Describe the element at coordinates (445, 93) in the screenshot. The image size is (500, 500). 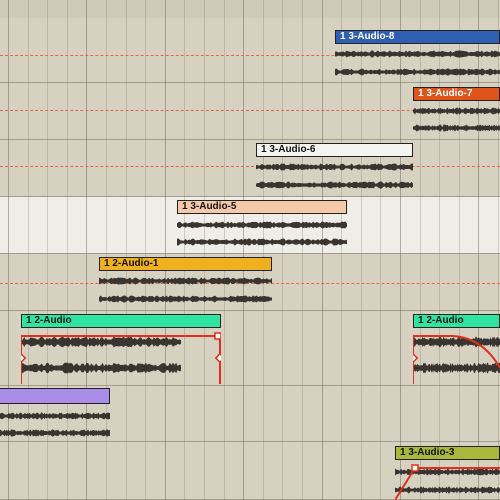
I see `clip-label: 1 3-Audio-7` at that location.